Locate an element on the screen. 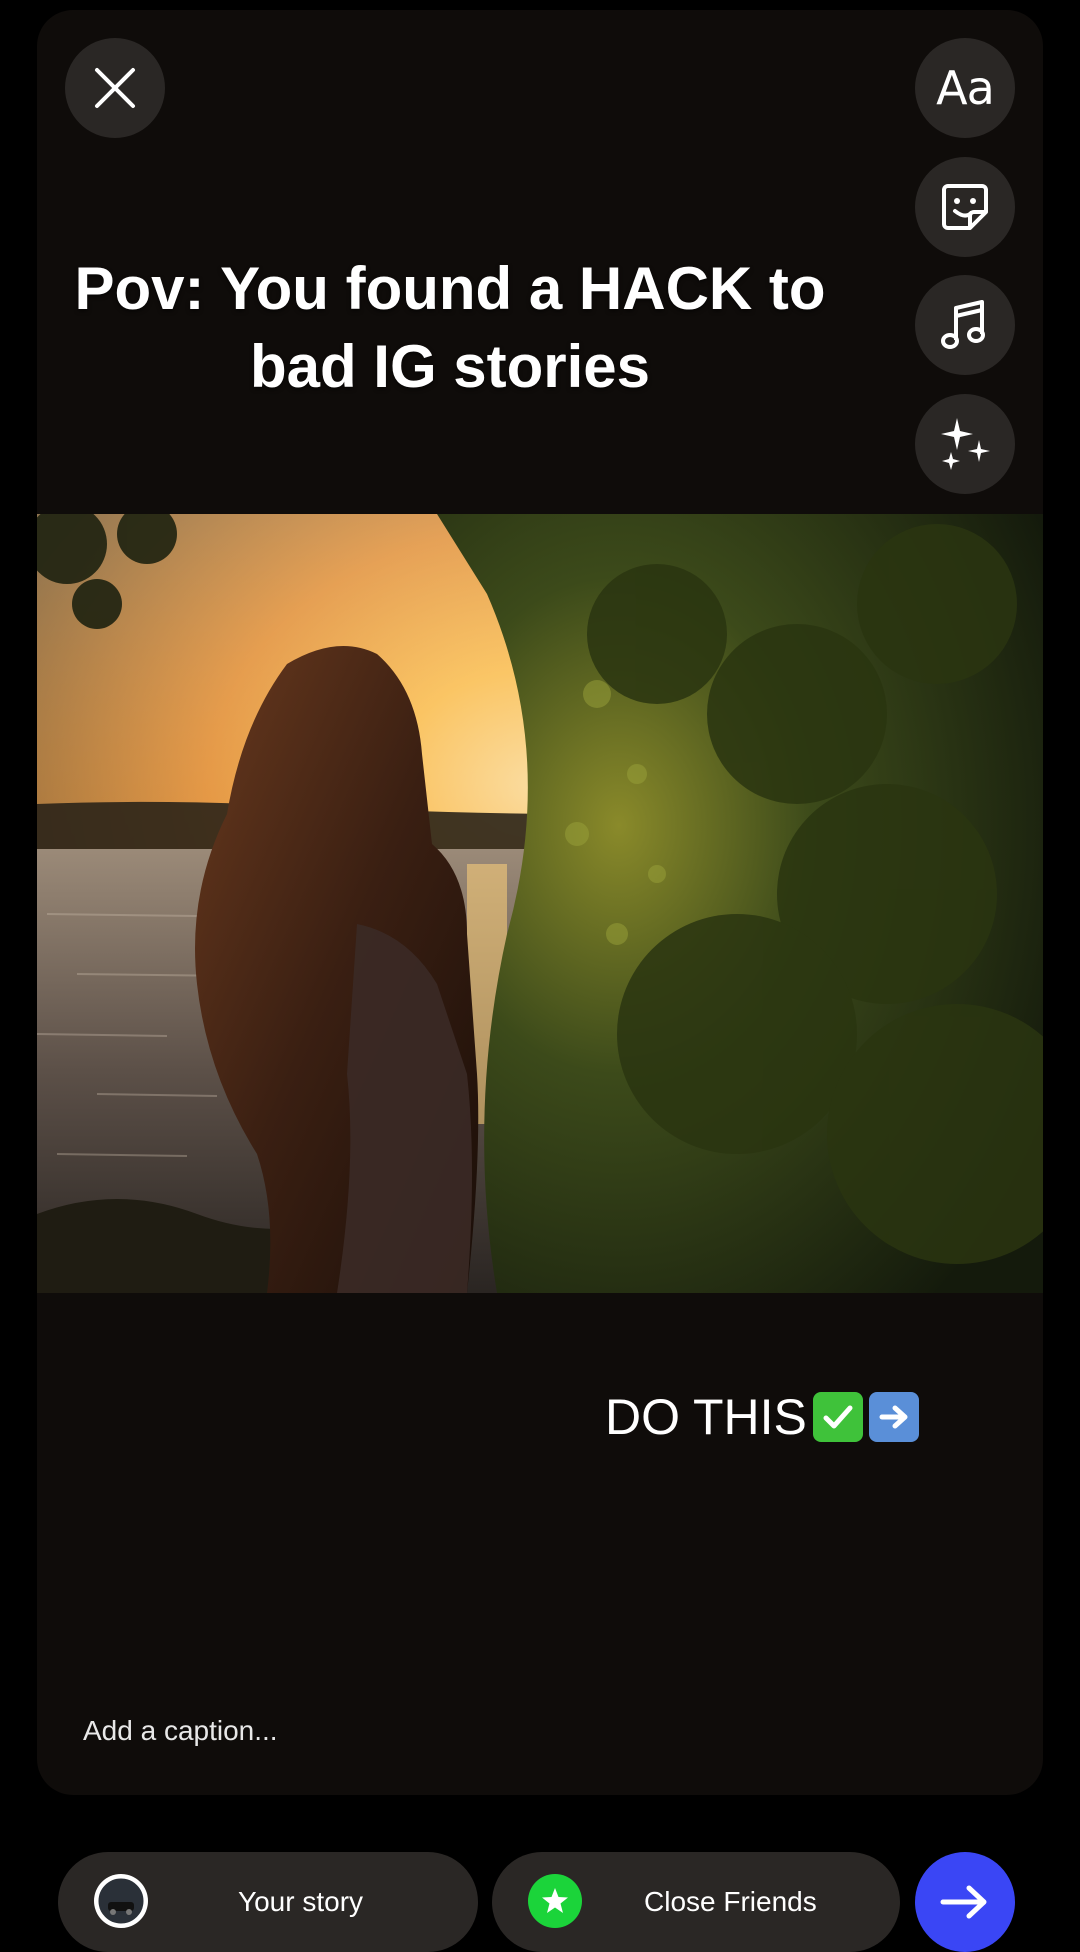 This screenshot has width=1080, height=1952. sticker-icon is located at coordinates (965, 207).